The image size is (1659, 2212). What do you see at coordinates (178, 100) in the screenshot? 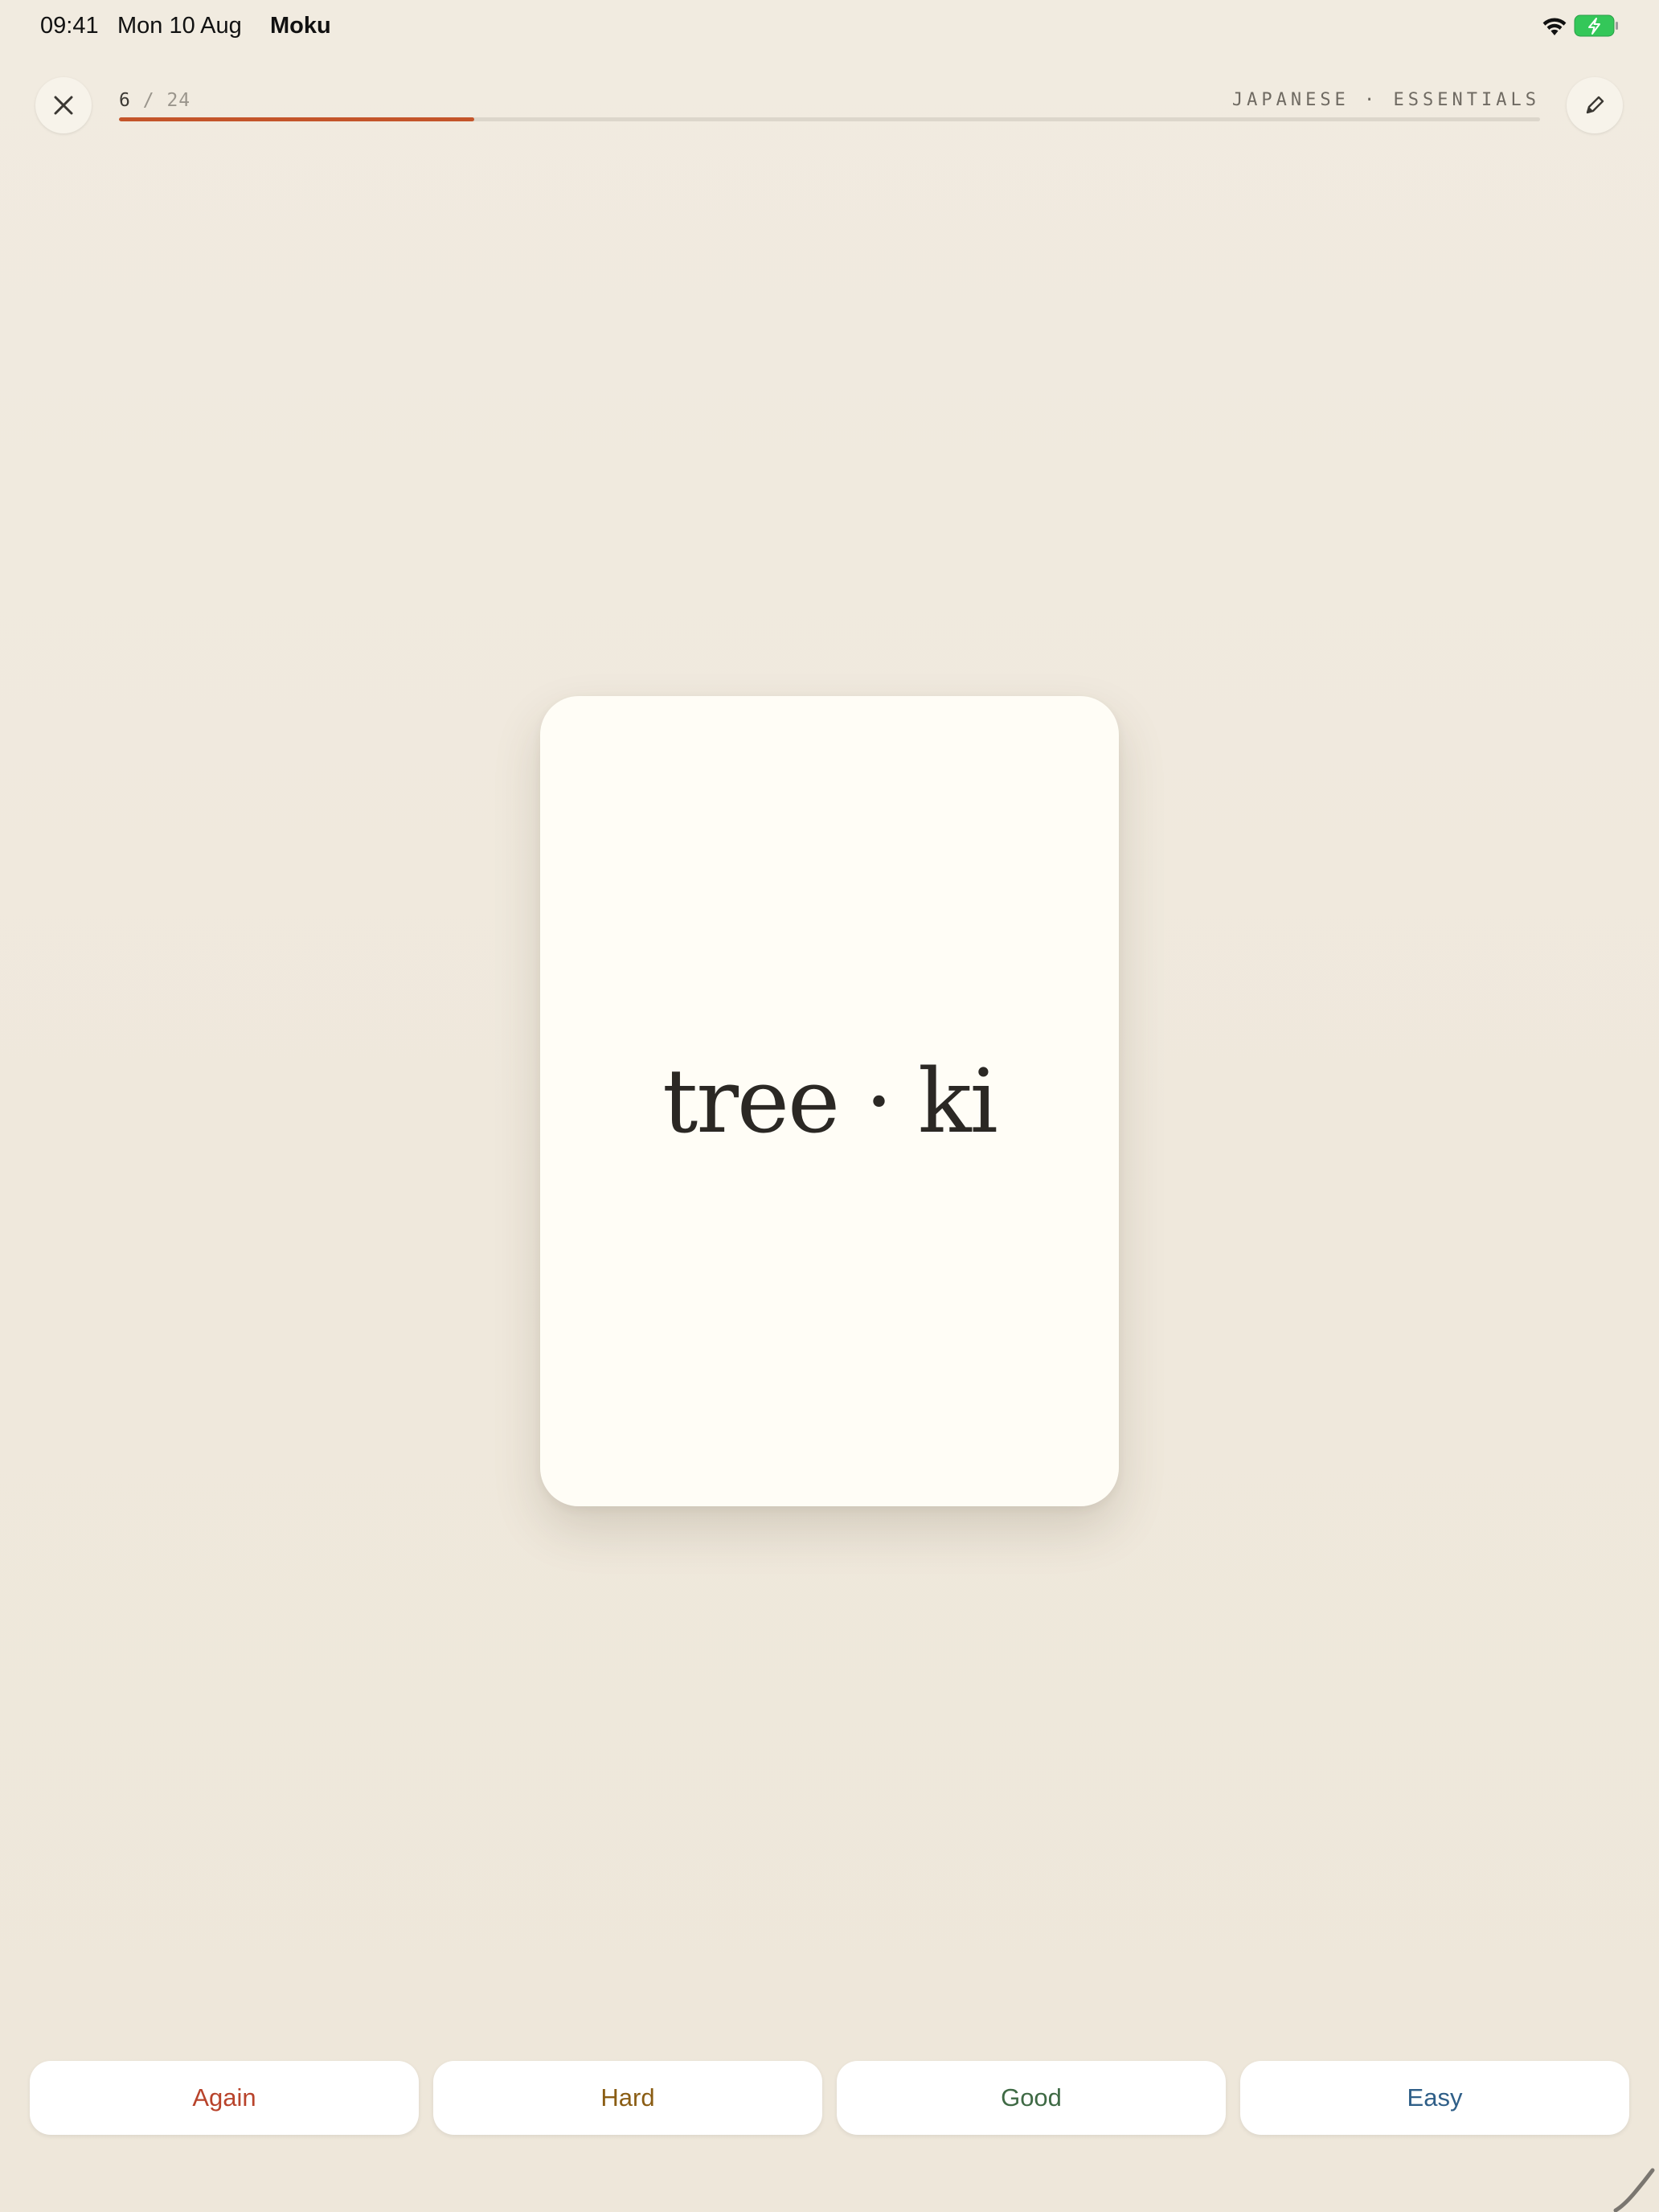
I see `progress-total: 24` at bounding box center [178, 100].